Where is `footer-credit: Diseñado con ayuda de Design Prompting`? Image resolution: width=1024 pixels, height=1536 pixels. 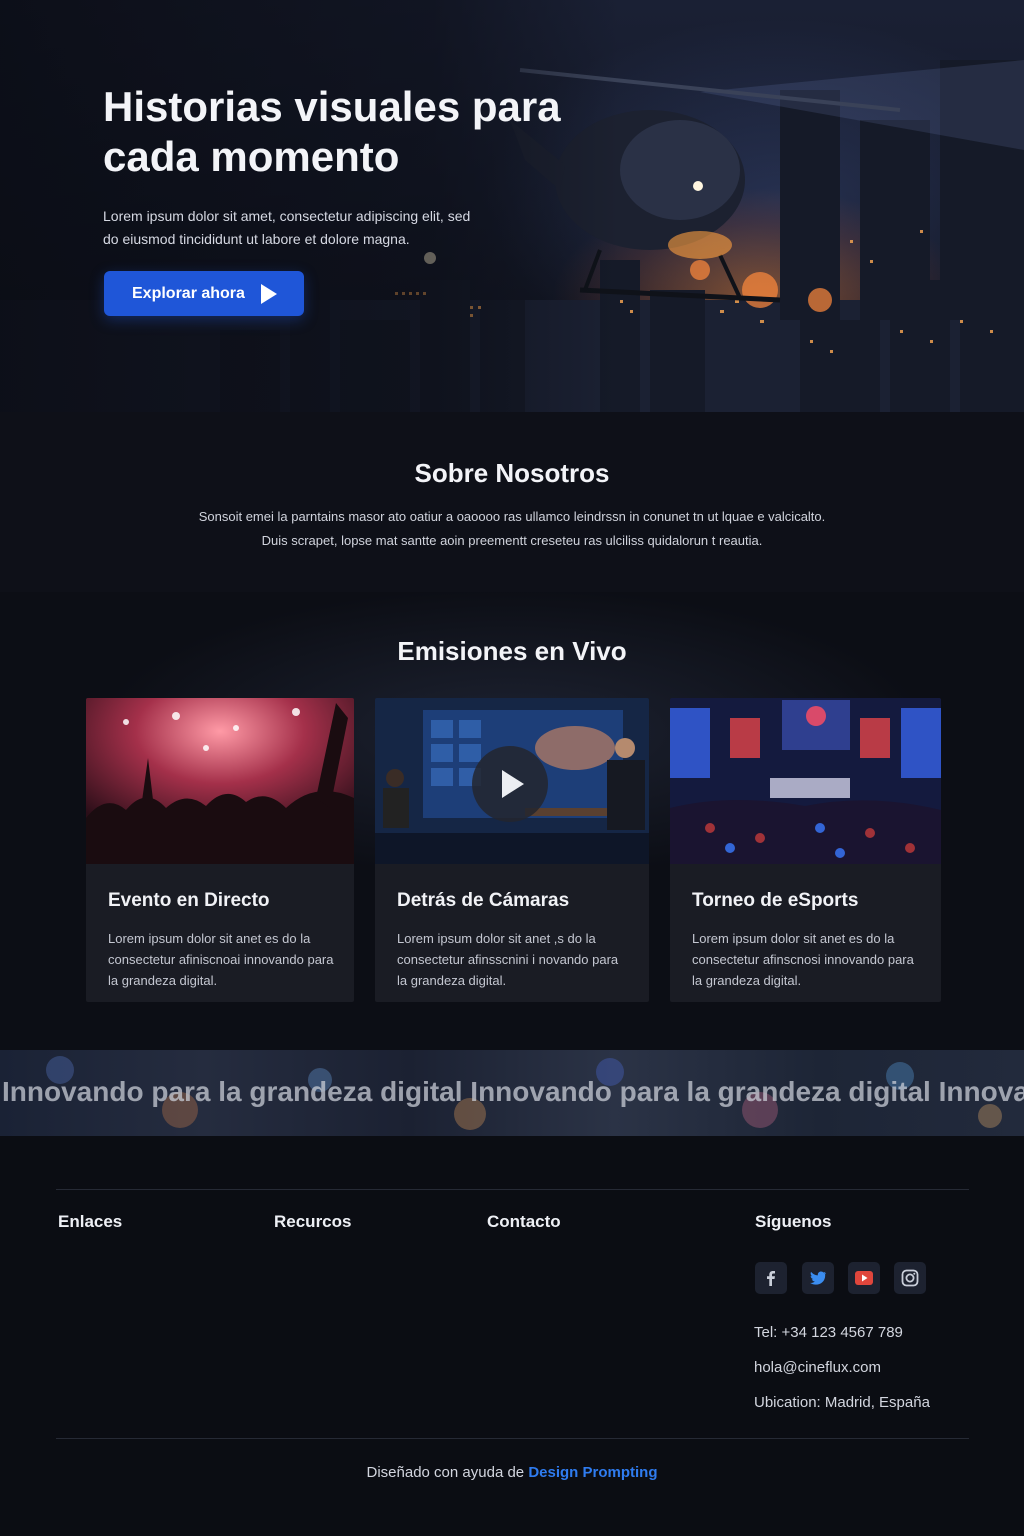
footer-credit: Diseñado con ayuda de Design Prompting is located at coordinates (512, 1472).